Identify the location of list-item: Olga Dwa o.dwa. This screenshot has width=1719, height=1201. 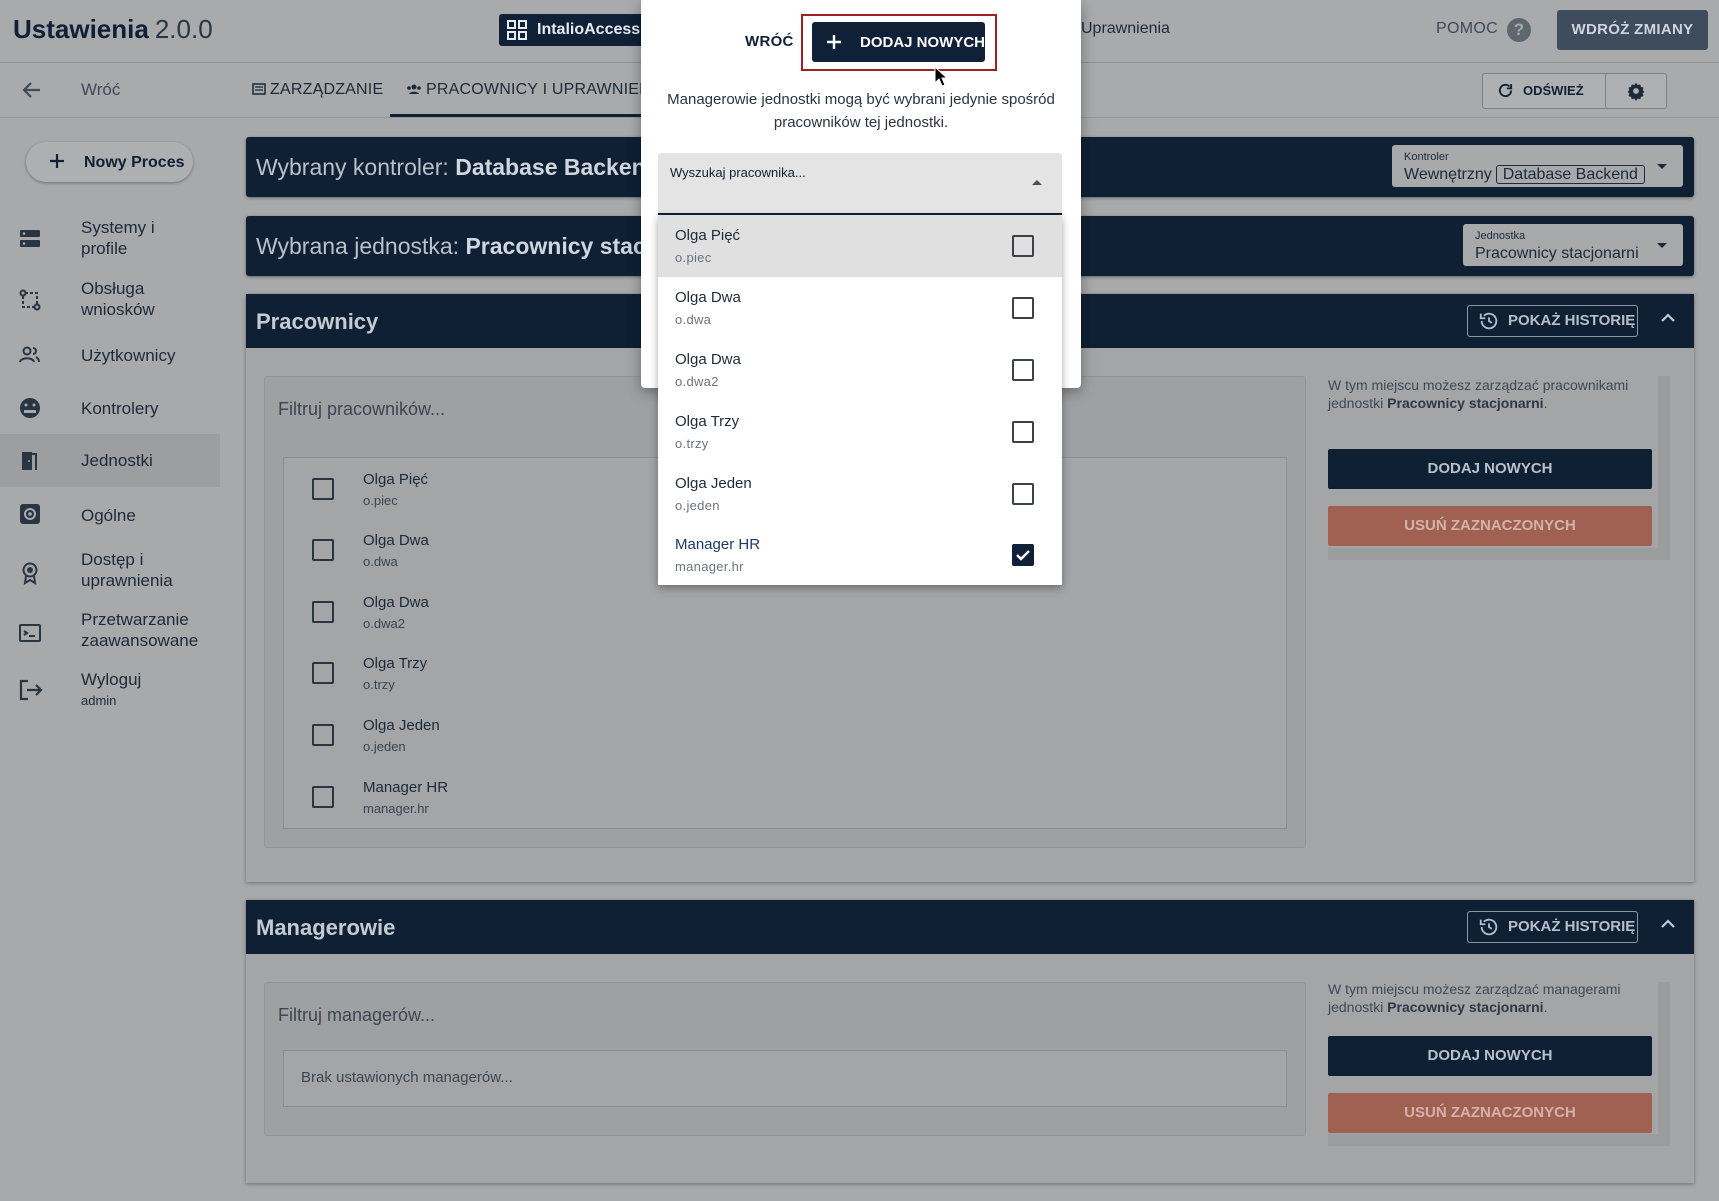
(860, 308).